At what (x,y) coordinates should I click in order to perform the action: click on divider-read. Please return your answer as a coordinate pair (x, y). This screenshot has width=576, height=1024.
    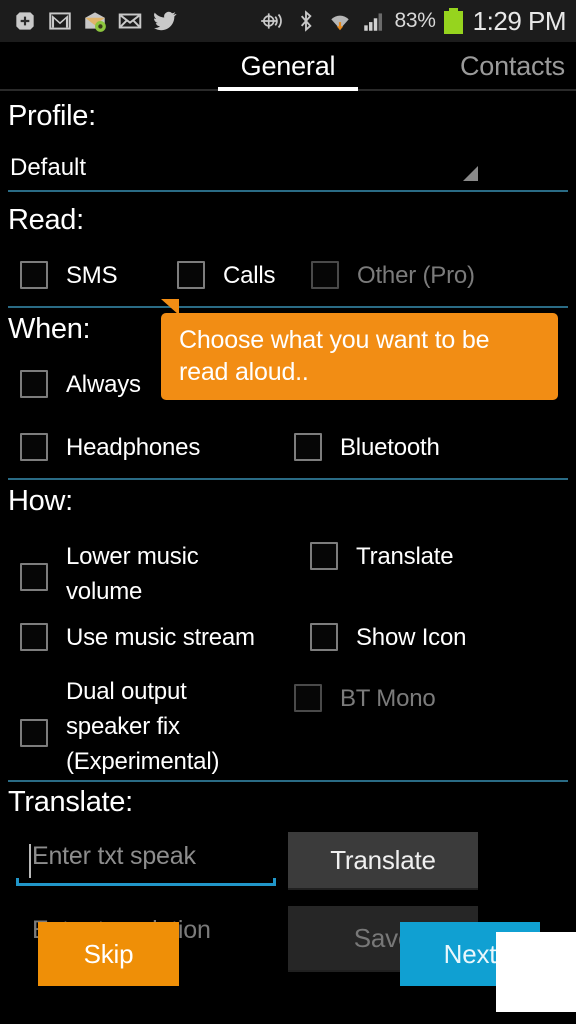
    Looking at the image, I should click on (288, 307).